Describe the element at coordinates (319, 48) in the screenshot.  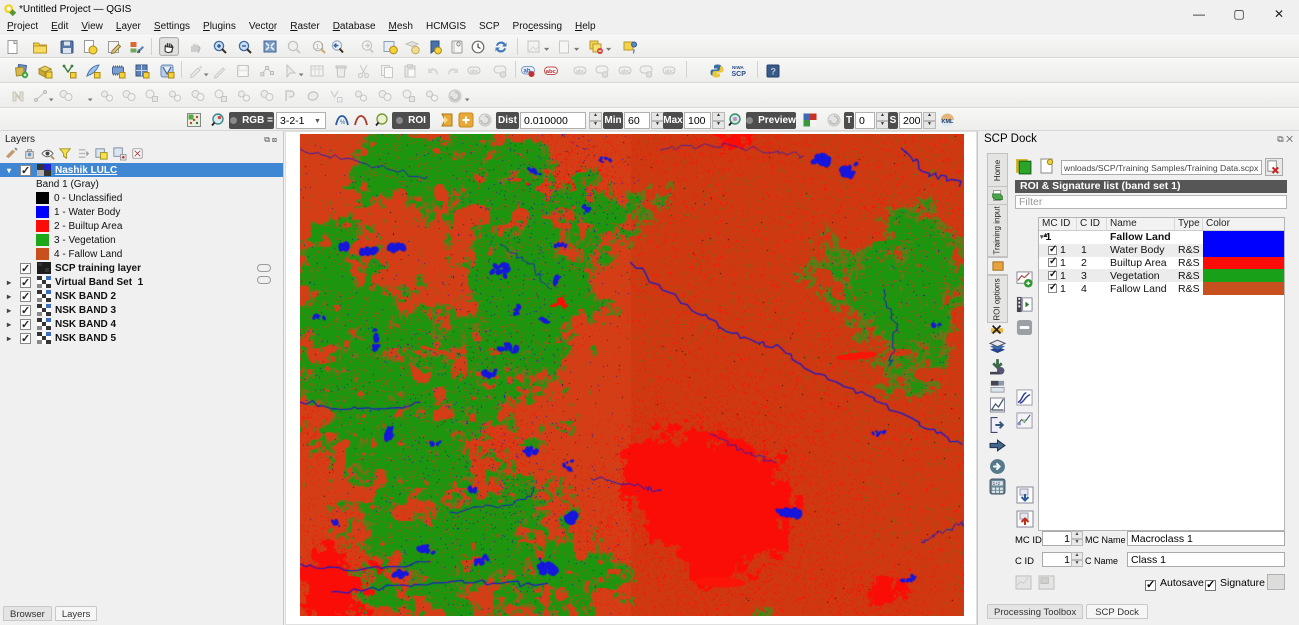
I see `svg-text: 1:1` at that location.